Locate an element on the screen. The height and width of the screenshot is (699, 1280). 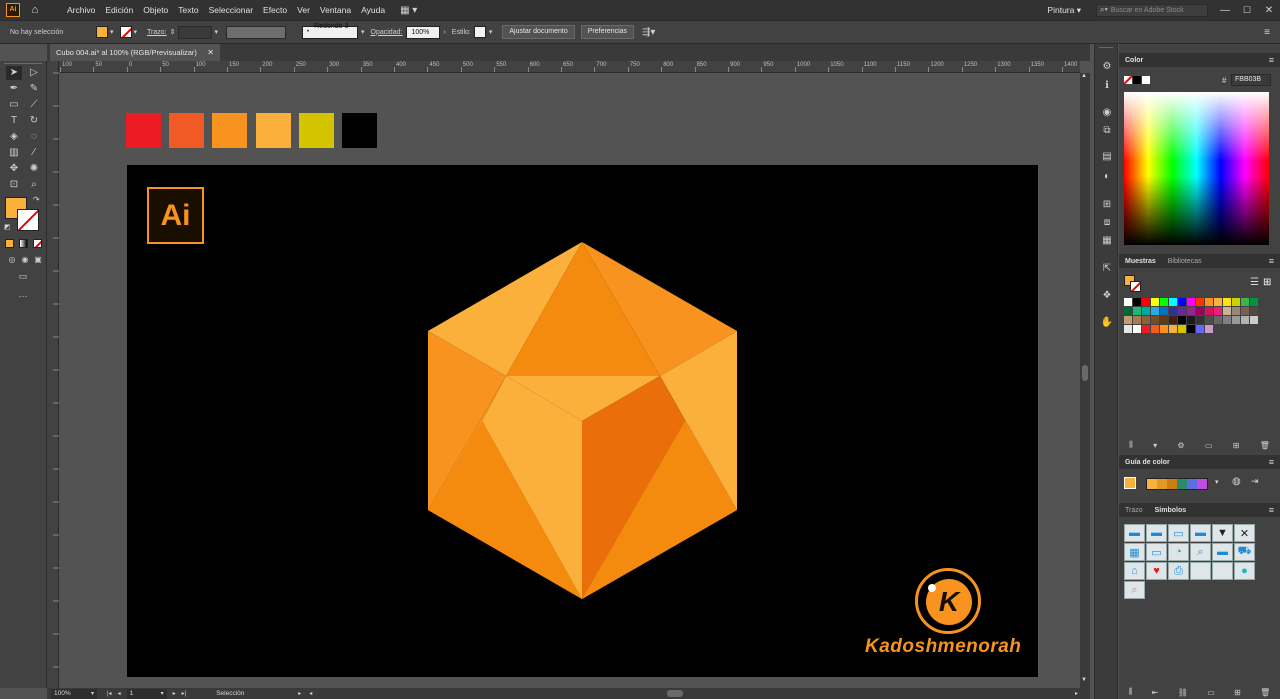
symbol-libraries-icon: ⫼ is located at coordinates (1131, 692).